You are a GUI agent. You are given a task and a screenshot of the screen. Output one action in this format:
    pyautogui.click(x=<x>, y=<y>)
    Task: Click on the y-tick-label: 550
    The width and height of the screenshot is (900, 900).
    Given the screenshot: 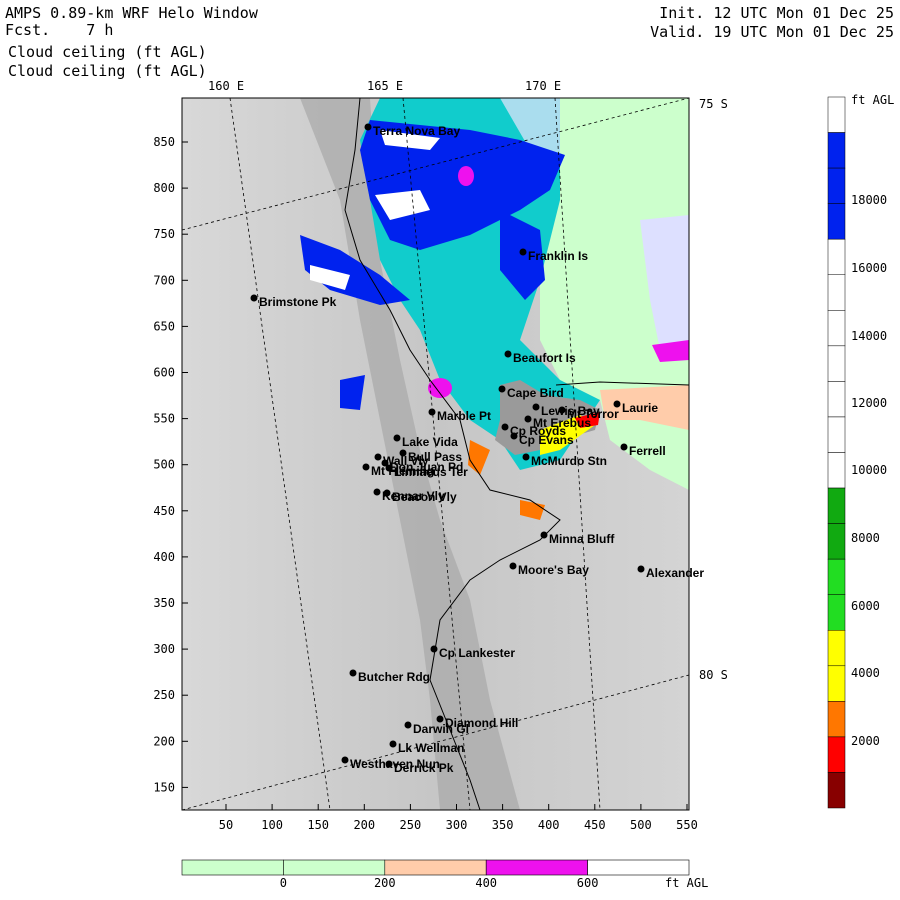 What is the action you would take?
    pyautogui.click(x=164, y=419)
    